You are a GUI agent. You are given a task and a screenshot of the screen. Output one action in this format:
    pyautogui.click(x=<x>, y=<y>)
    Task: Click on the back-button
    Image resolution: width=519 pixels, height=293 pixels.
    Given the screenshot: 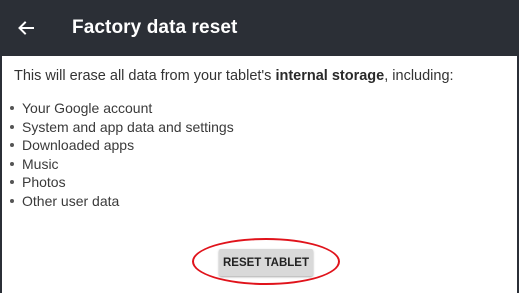 What is the action you would take?
    pyautogui.click(x=26, y=28)
    